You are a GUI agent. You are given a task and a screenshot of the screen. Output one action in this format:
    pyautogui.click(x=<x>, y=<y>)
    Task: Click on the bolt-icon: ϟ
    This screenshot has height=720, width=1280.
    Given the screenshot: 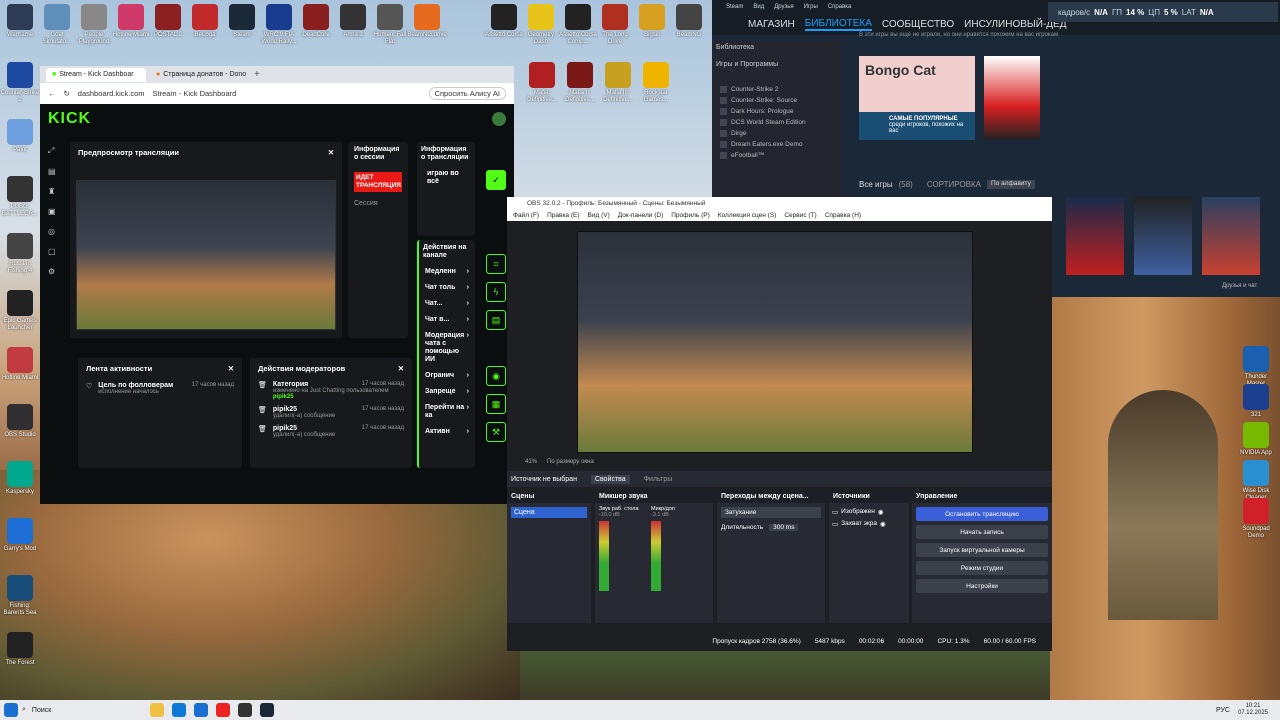 What is the action you would take?
    pyautogui.click(x=496, y=292)
    